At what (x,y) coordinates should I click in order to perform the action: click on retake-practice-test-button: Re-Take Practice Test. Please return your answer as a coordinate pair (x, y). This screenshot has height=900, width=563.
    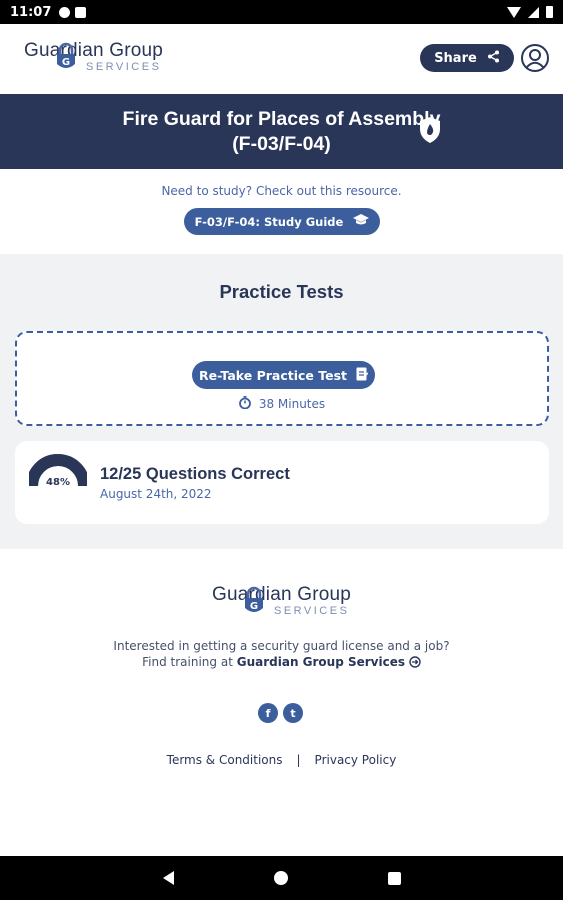
    Looking at the image, I should click on (283, 375).